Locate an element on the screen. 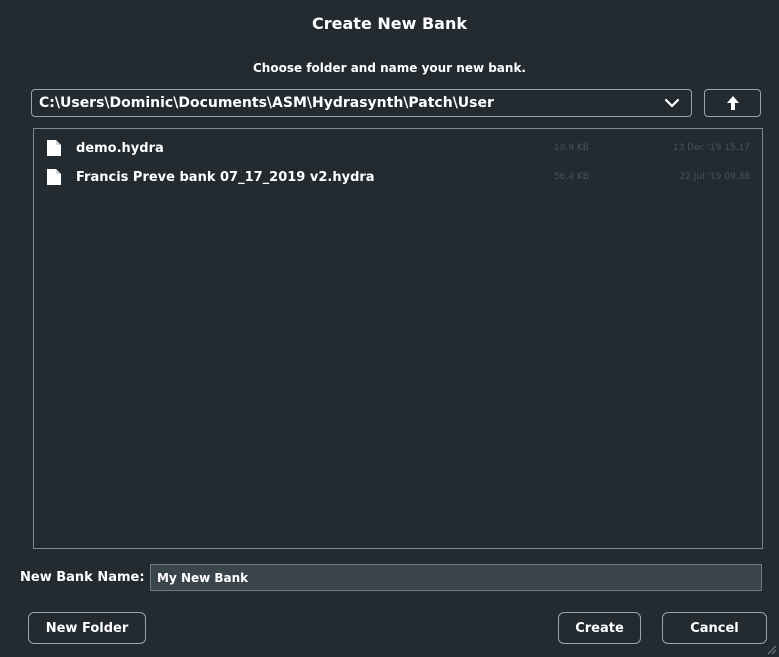 This screenshot has width=779, height=657. file-name: Francis Preve bank 07_17_2019 v2.hydra is located at coordinates (225, 177).